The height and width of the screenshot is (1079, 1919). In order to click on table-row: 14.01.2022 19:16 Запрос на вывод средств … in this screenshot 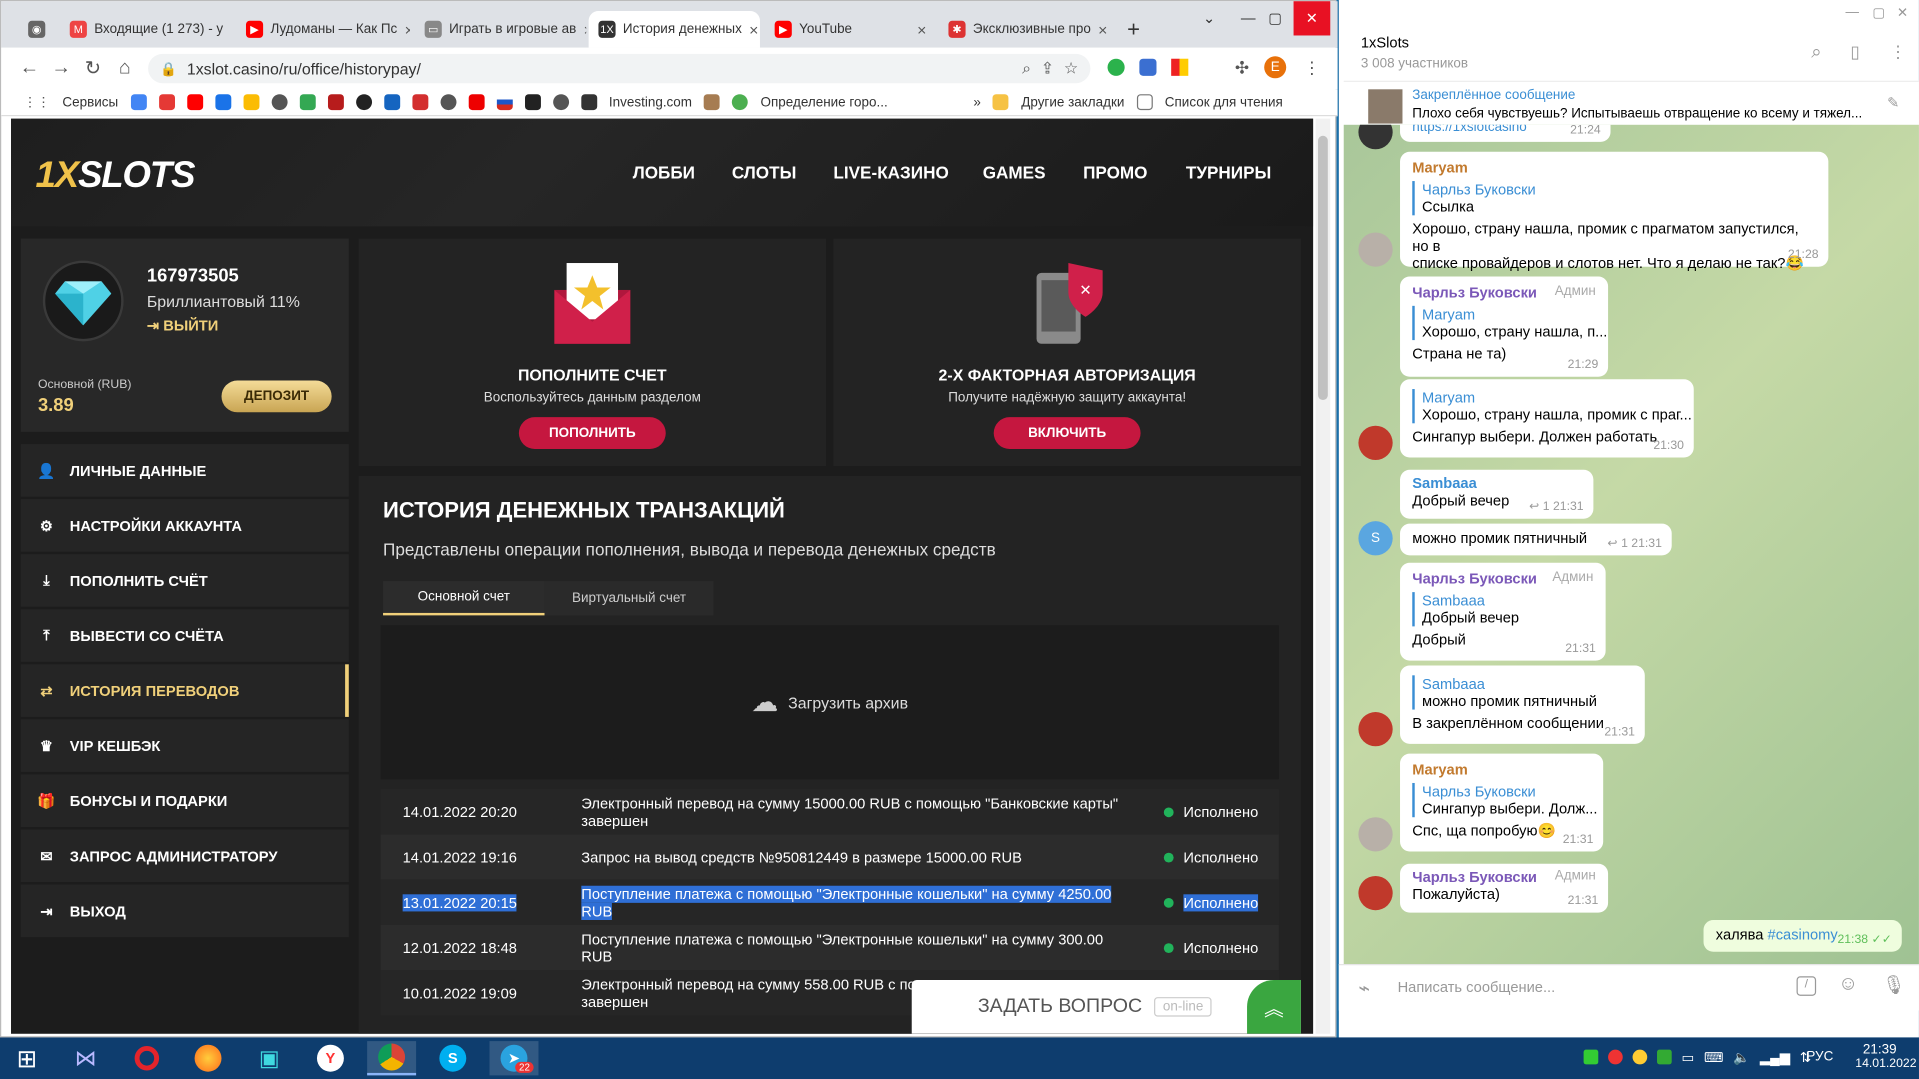, I will do `click(829, 857)`.